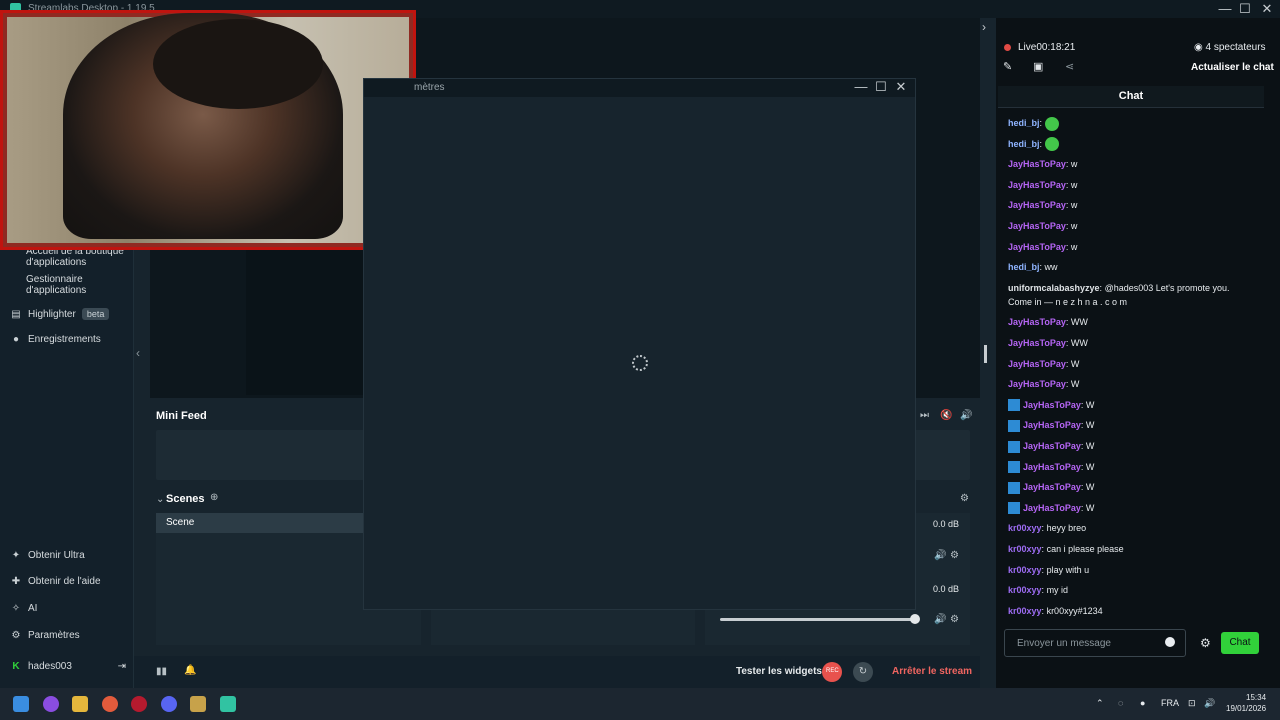 The width and height of the screenshot is (1280, 720). I want to click on modal-minimize-button: —, so click(861, 86).